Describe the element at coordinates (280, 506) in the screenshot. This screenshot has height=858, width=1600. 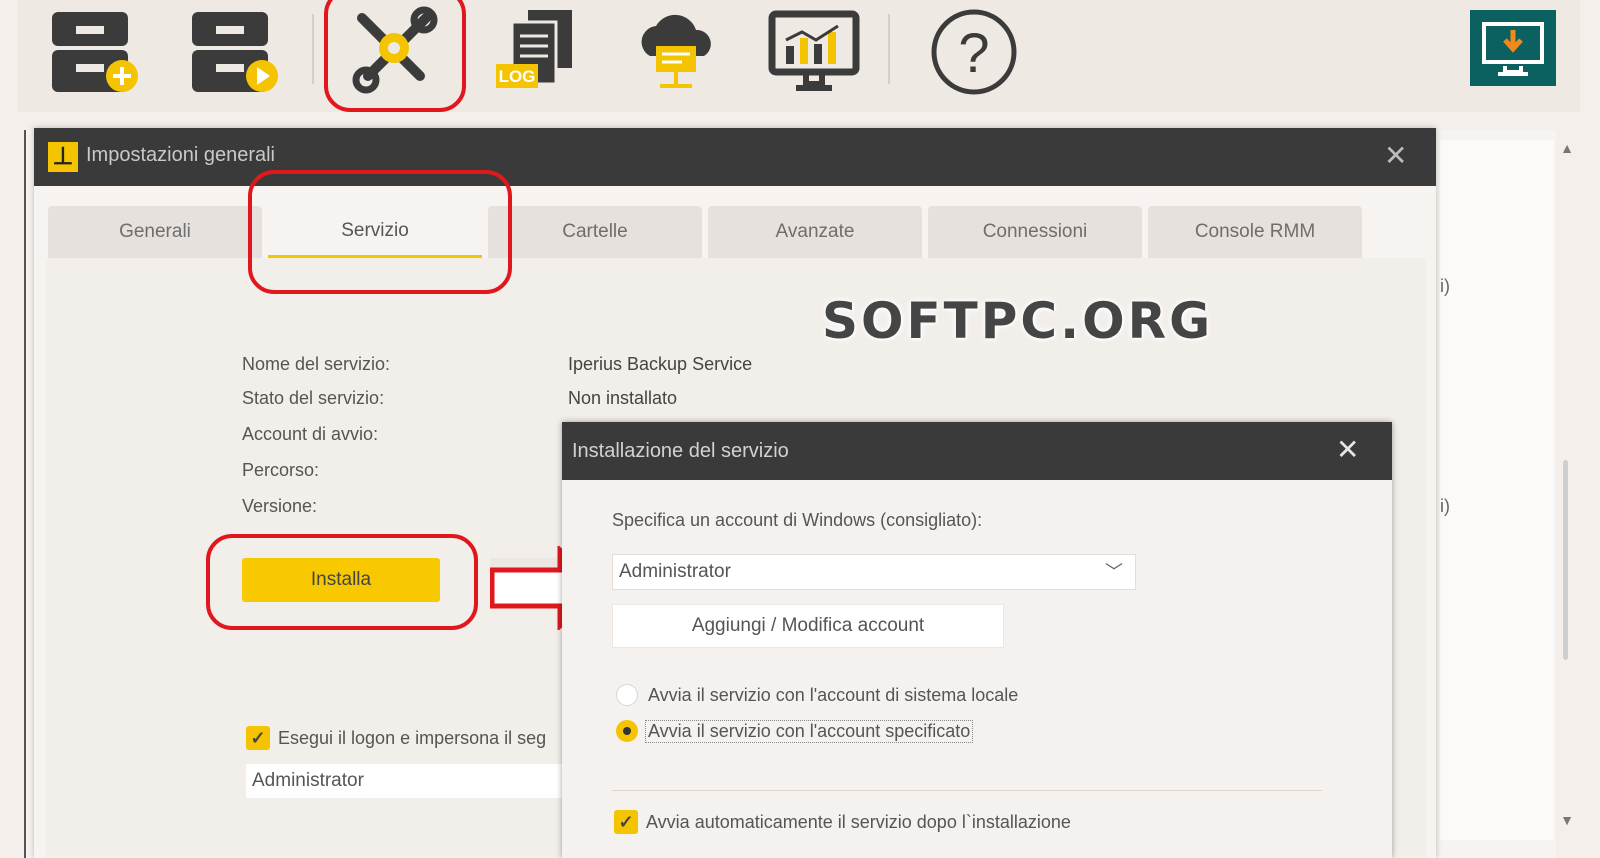
I see `version-label: Versione:` at that location.